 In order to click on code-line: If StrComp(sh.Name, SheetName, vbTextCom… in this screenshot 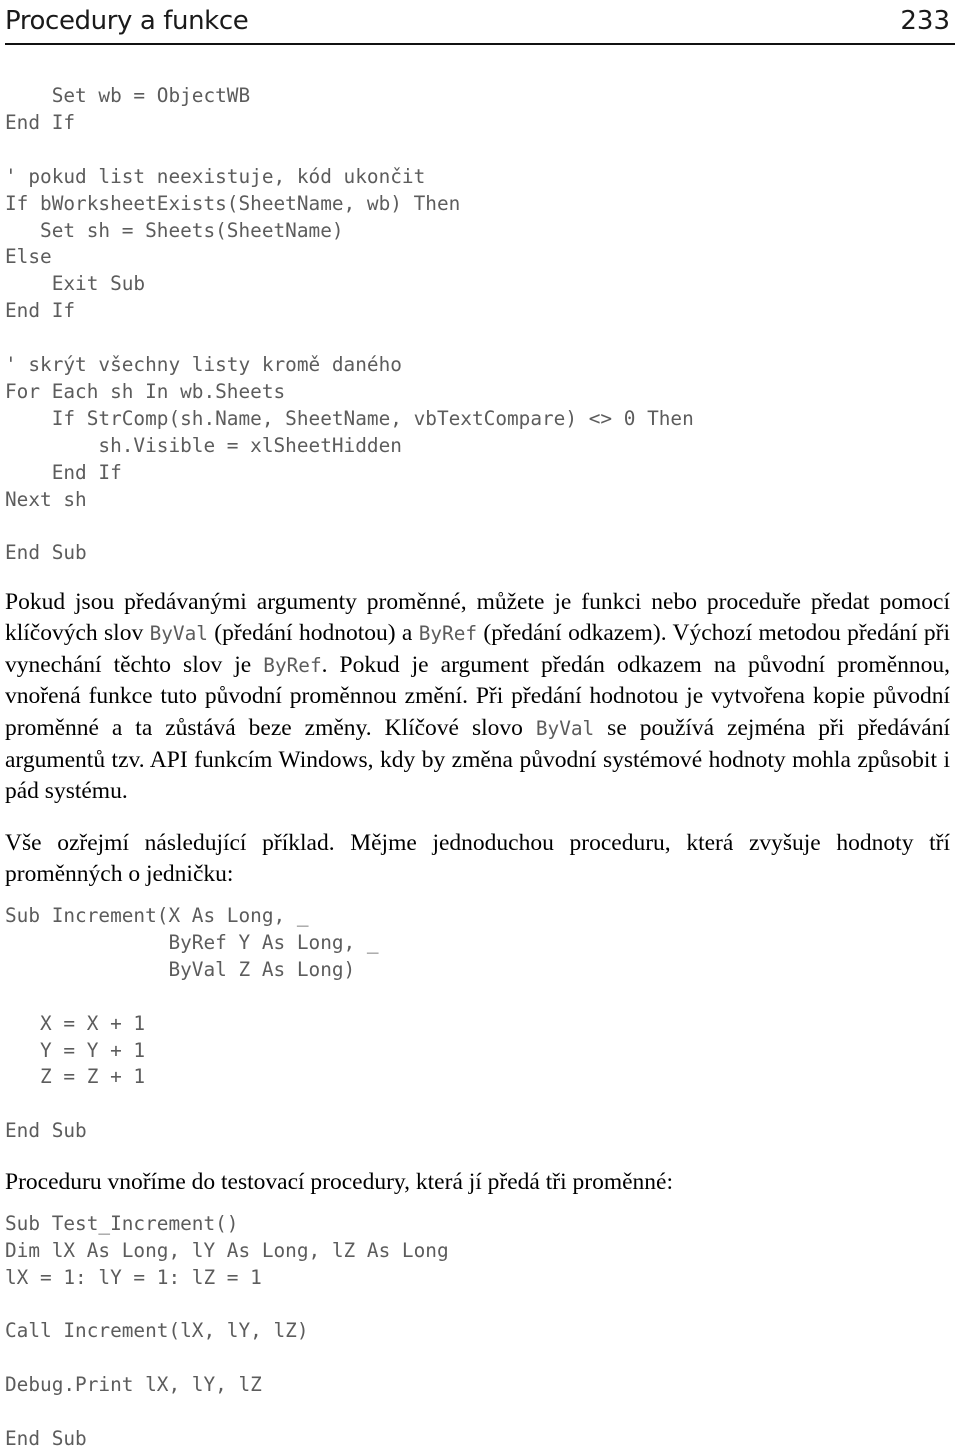, I will do `click(349, 418)`.